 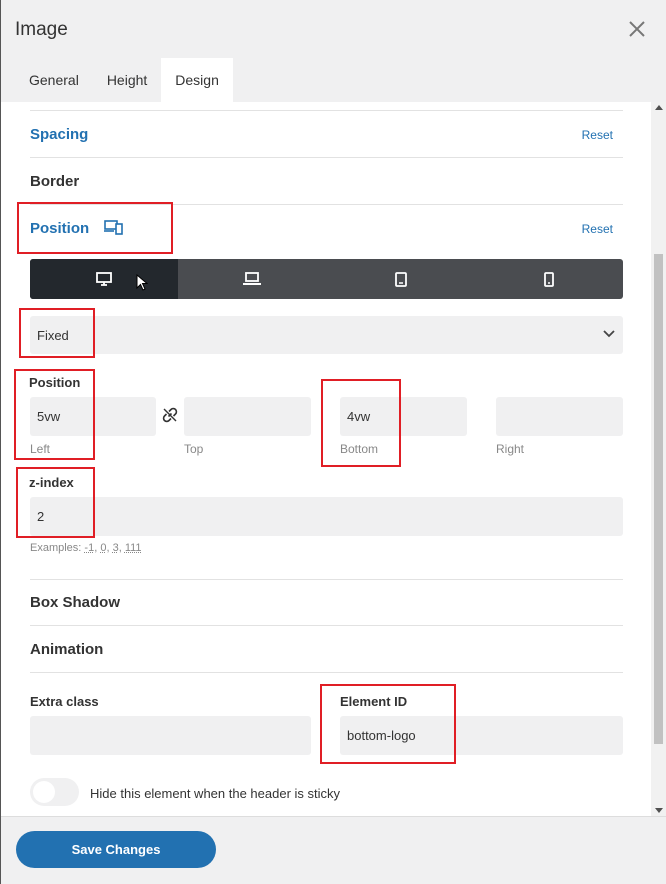 I want to click on device-desktop-button, so click(x=104, y=279).